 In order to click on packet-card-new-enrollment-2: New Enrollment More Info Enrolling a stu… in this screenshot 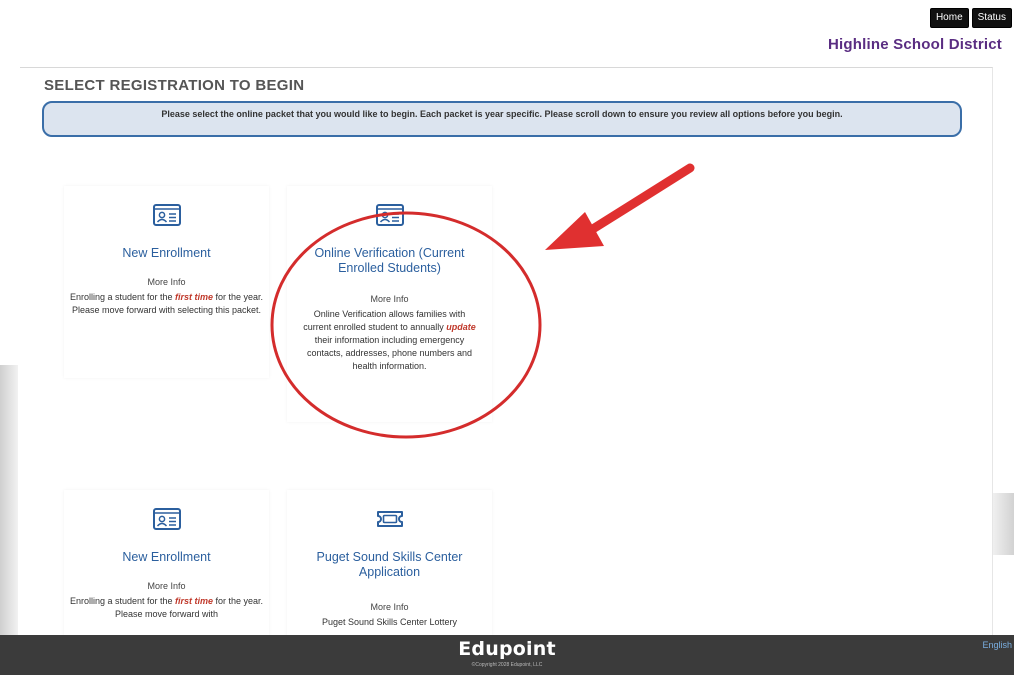, I will do `click(166, 571)`.